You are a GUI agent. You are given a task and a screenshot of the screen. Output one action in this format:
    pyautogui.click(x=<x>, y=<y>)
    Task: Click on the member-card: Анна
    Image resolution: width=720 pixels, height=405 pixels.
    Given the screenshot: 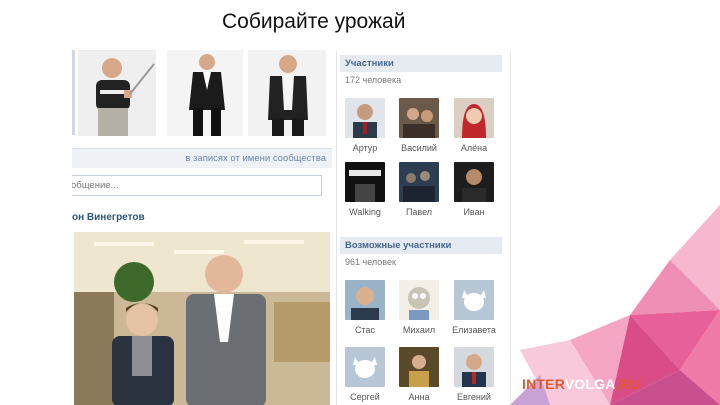 What is the action you would take?
    pyautogui.click(x=419, y=374)
    